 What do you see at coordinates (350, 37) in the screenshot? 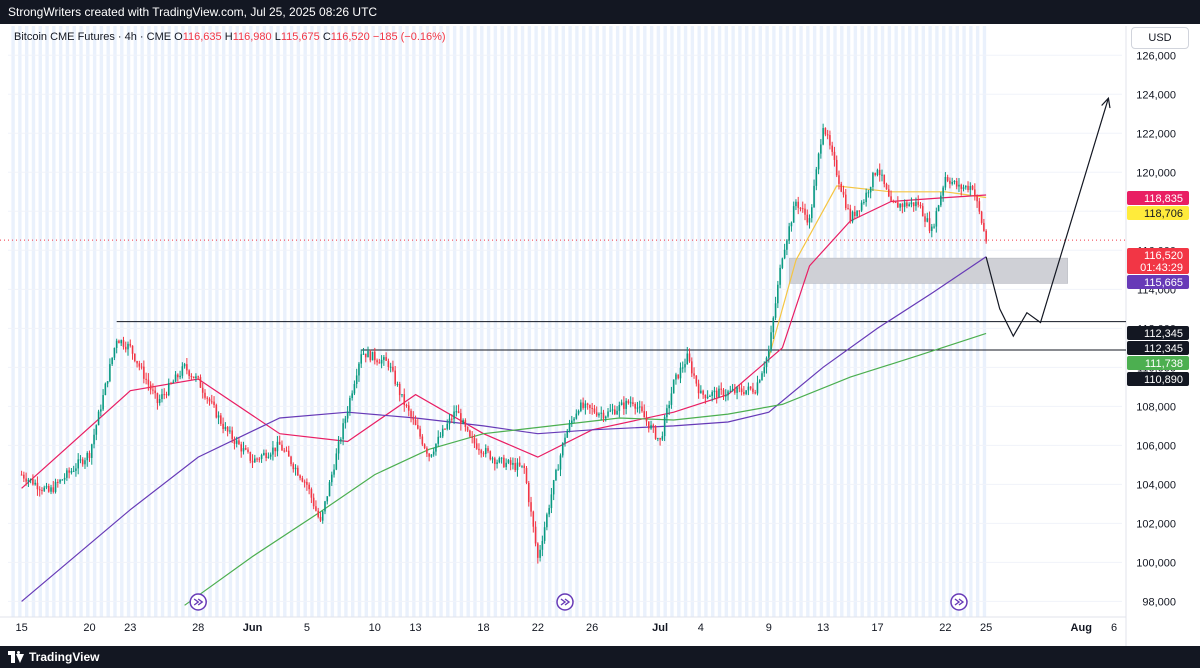
I see `close-value: 116,520` at bounding box center [350, 37].